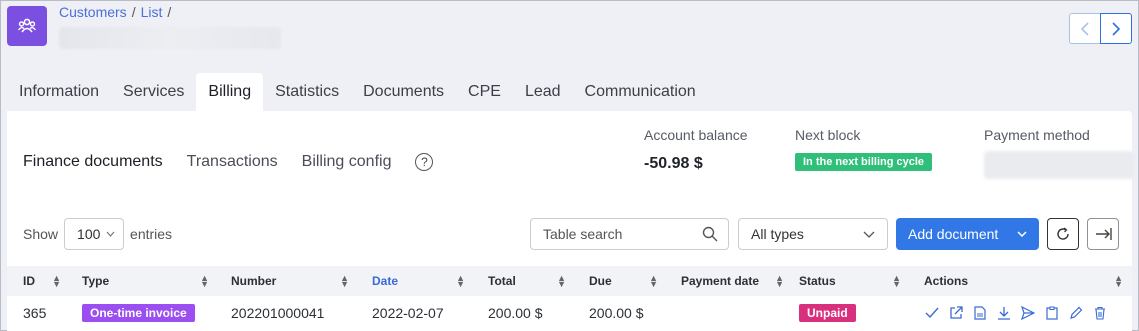  What do you see at coordinates (828, 135) in the screenshot?
I see `next-block-label: Next block` at bounding box center [828, 135].